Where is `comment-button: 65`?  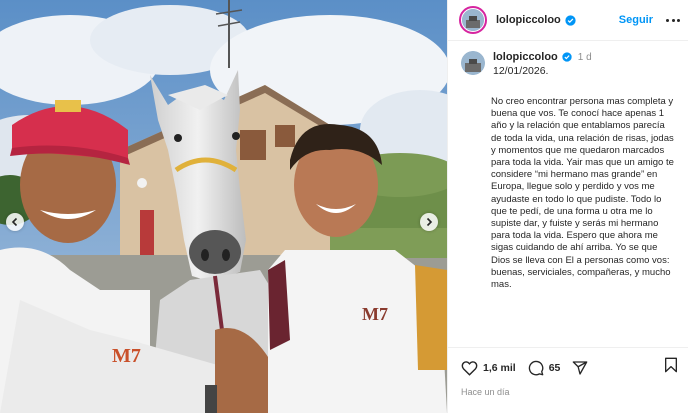 comment-button: 65 is located at coordinates (544, 368).